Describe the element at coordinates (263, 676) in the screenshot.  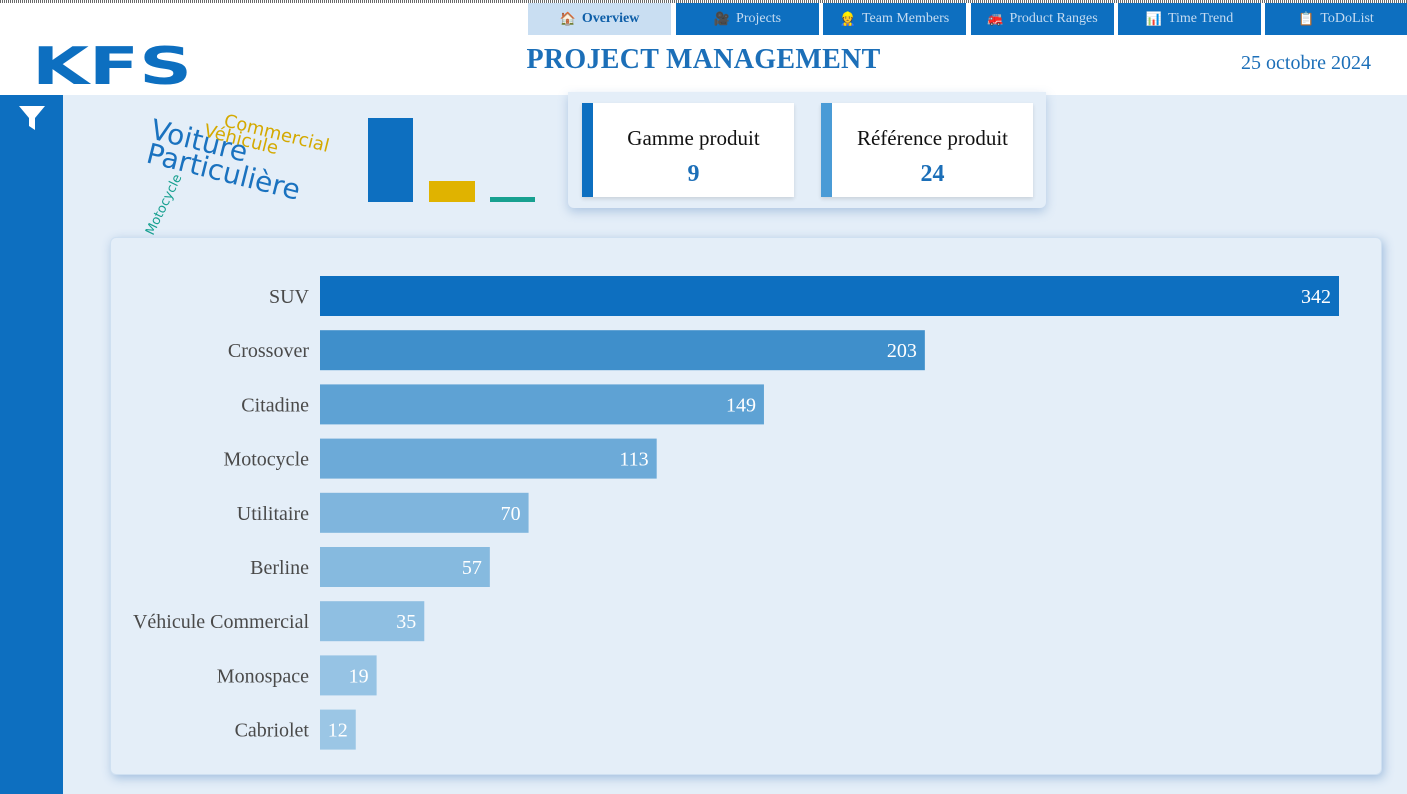
I see `category-label: Monospace` at that location.